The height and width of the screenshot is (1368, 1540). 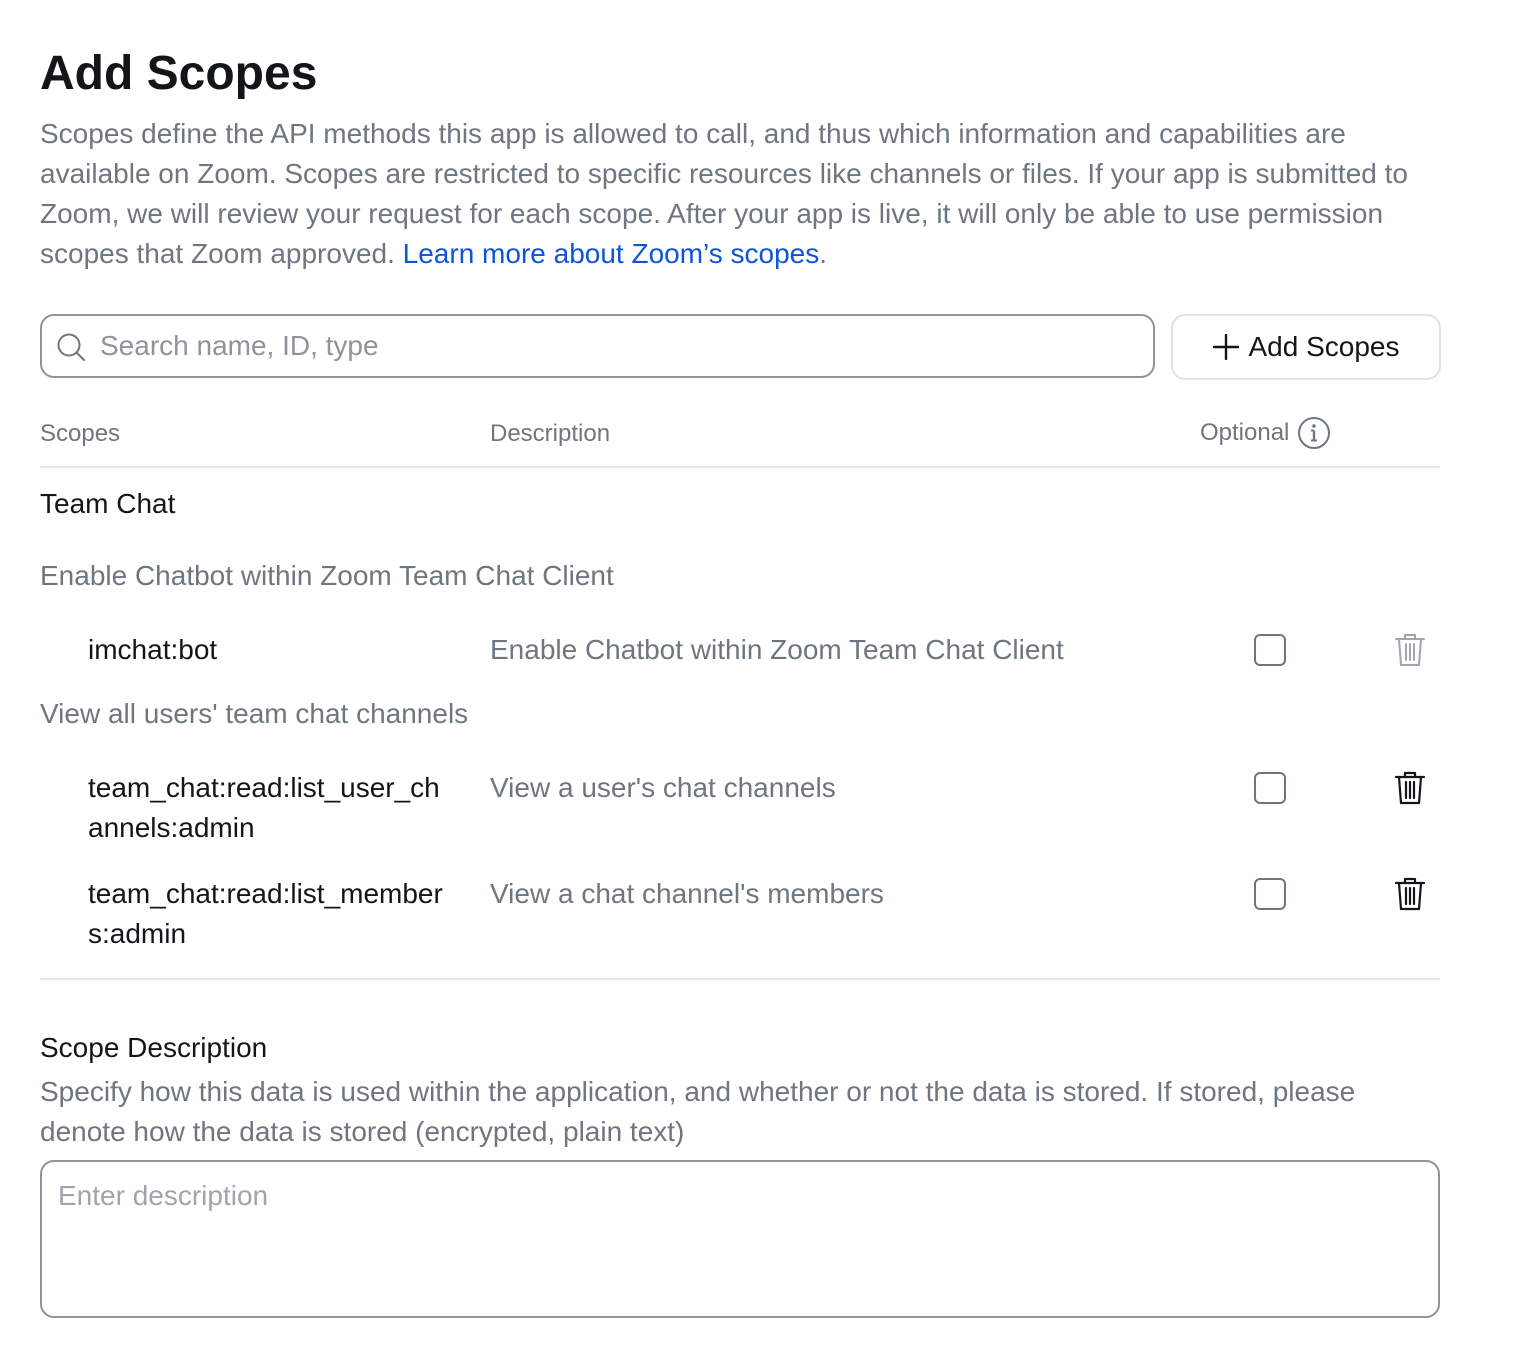 I want to click on scope-description-textarea, so click(x=740, y=1239).